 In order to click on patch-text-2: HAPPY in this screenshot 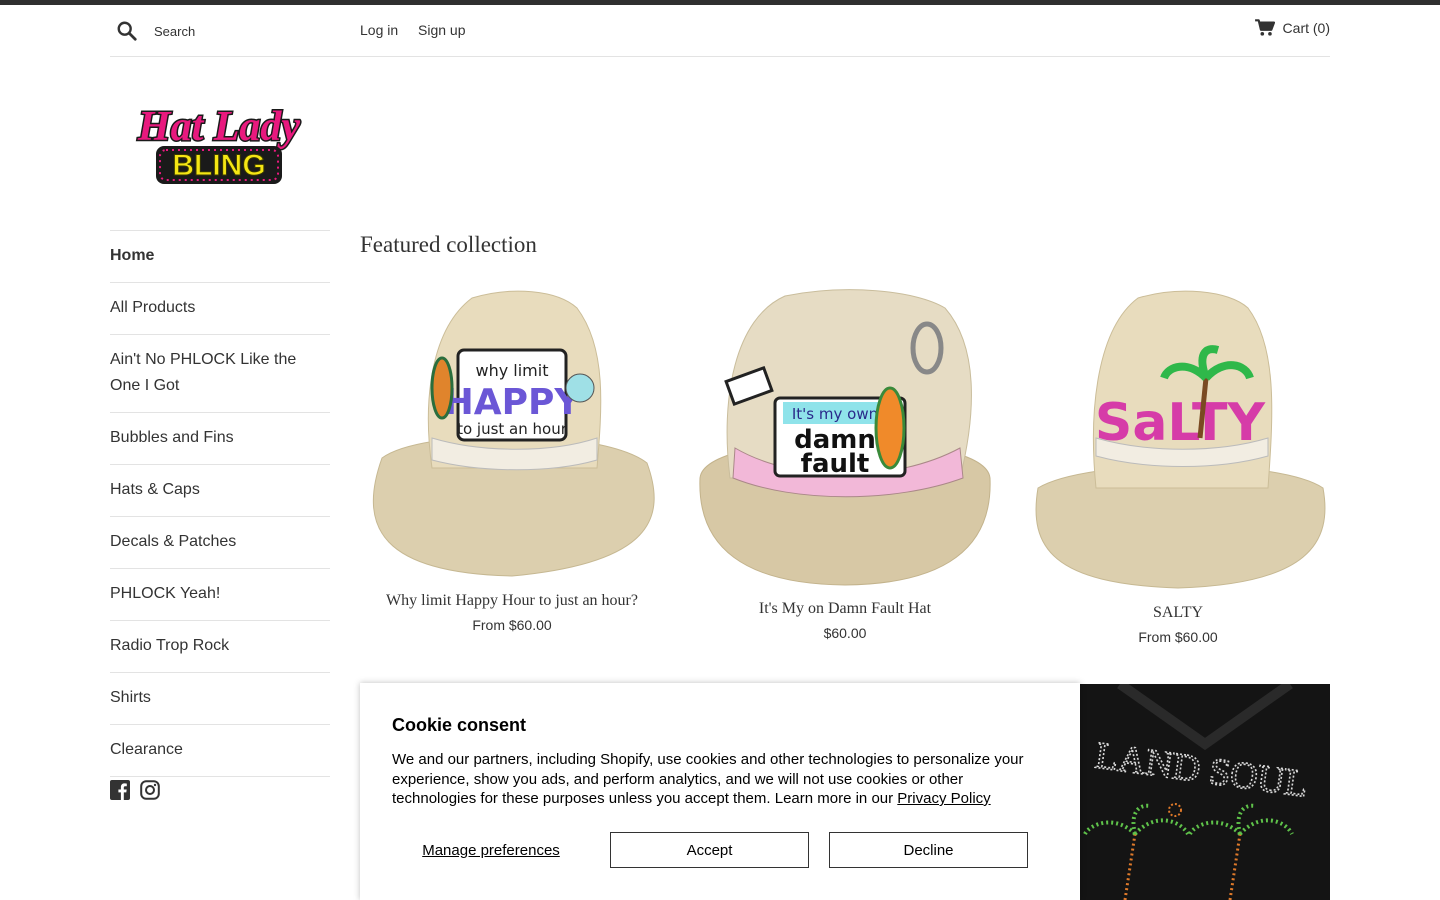, I will do `click(513, 402)`.